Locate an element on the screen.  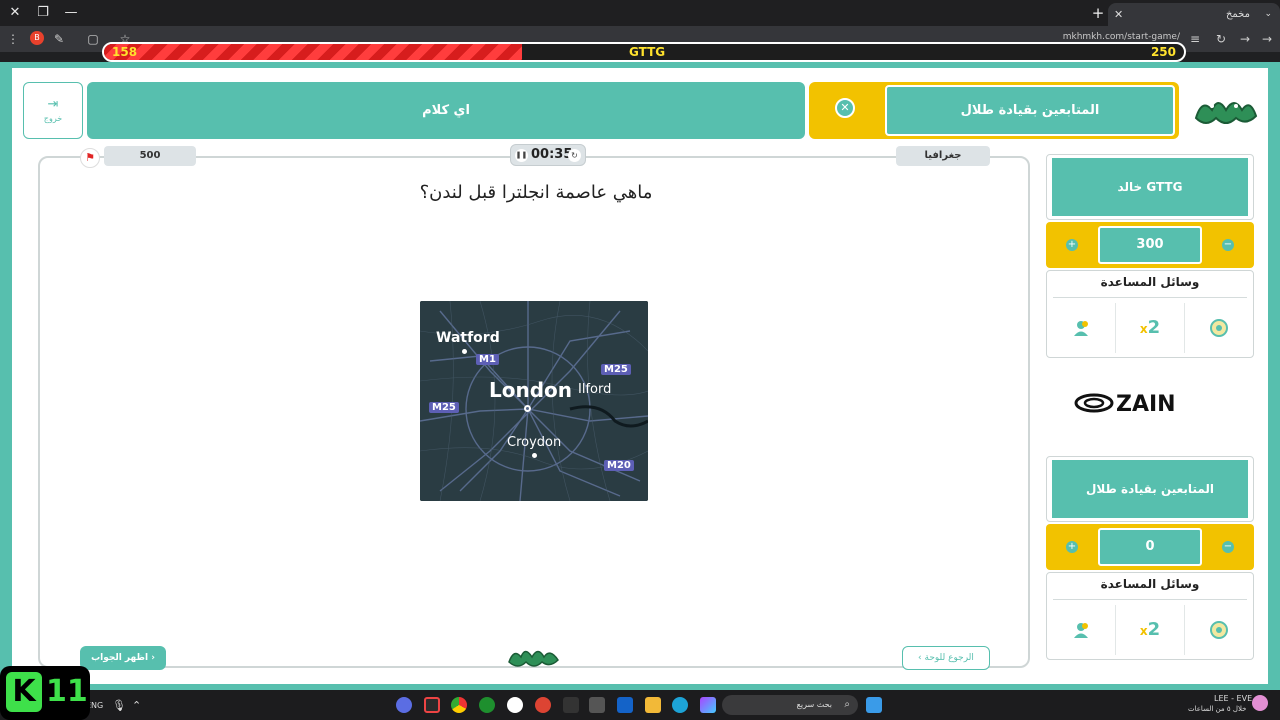
sponsor-logo: ZAIN is located at coordinates (1125, 404).